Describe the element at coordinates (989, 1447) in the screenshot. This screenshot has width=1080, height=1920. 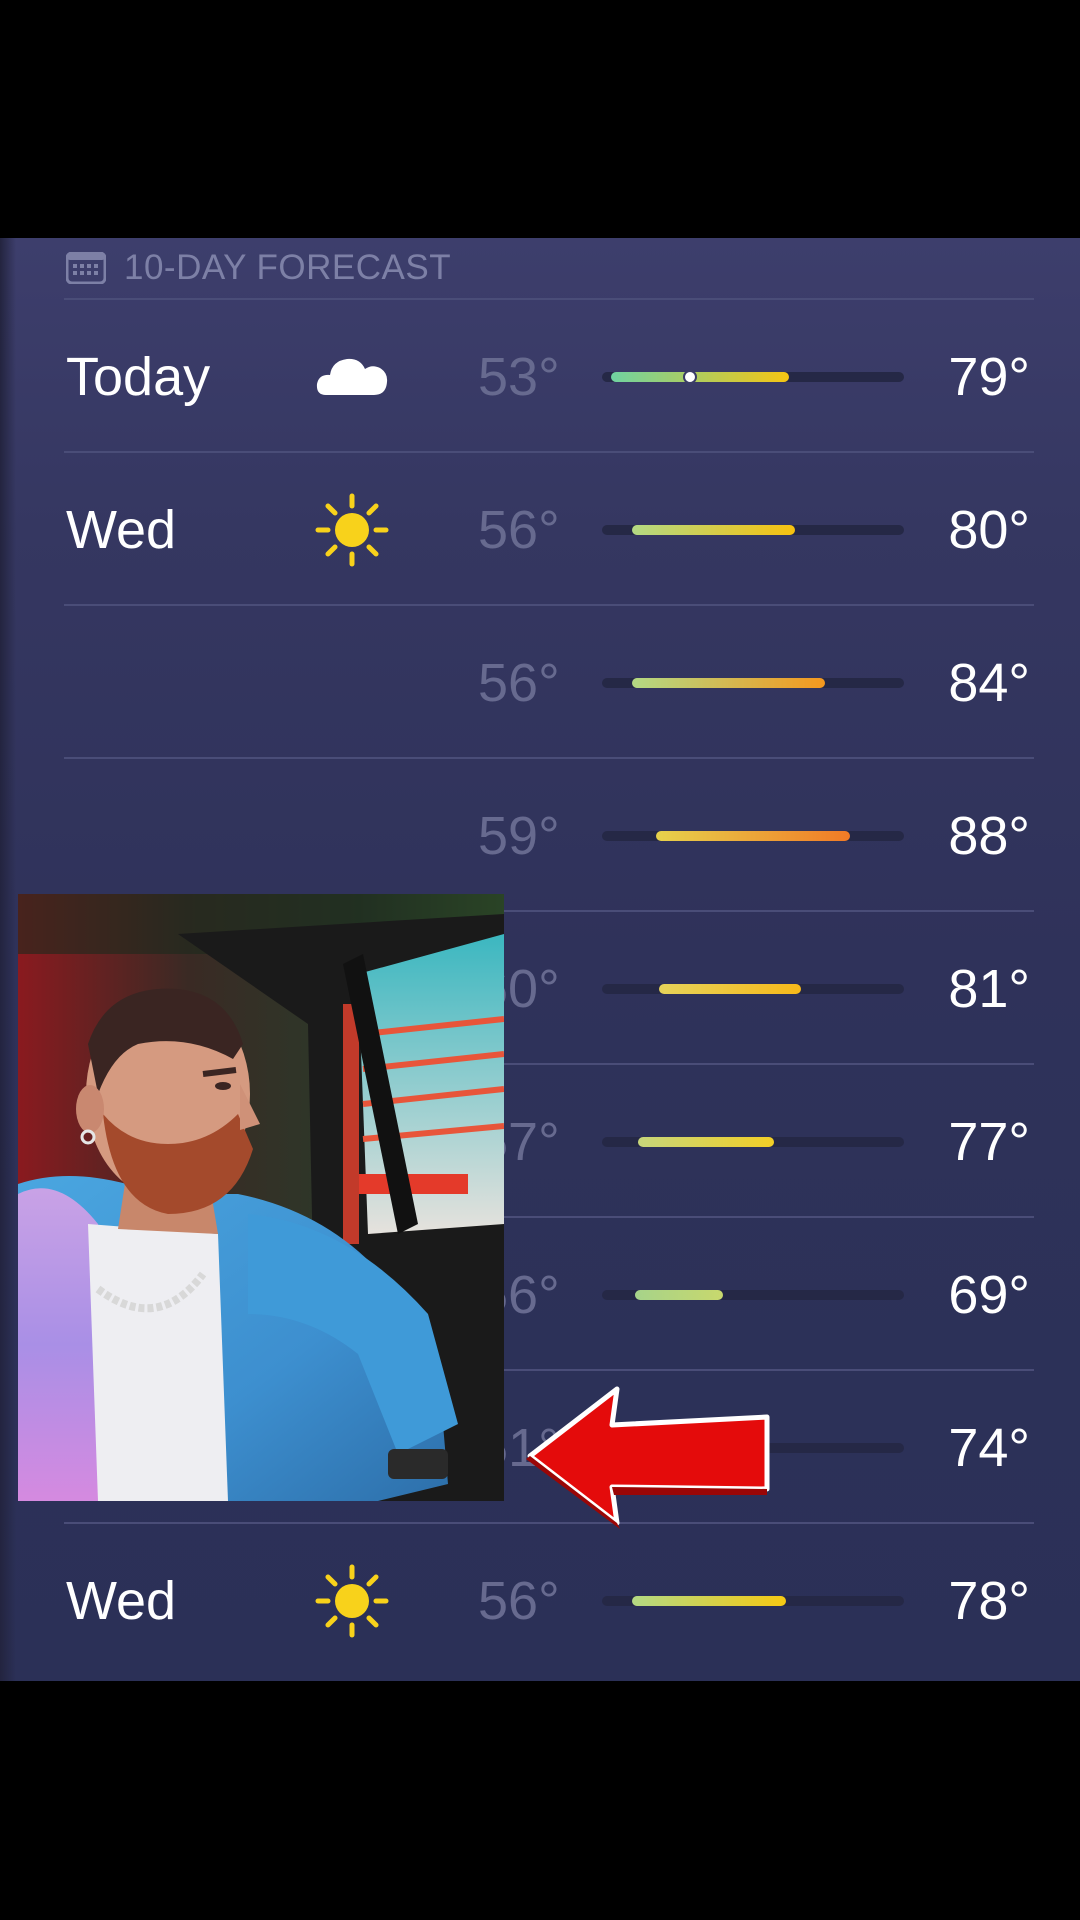
I see `high-temp: 74°` at that location.